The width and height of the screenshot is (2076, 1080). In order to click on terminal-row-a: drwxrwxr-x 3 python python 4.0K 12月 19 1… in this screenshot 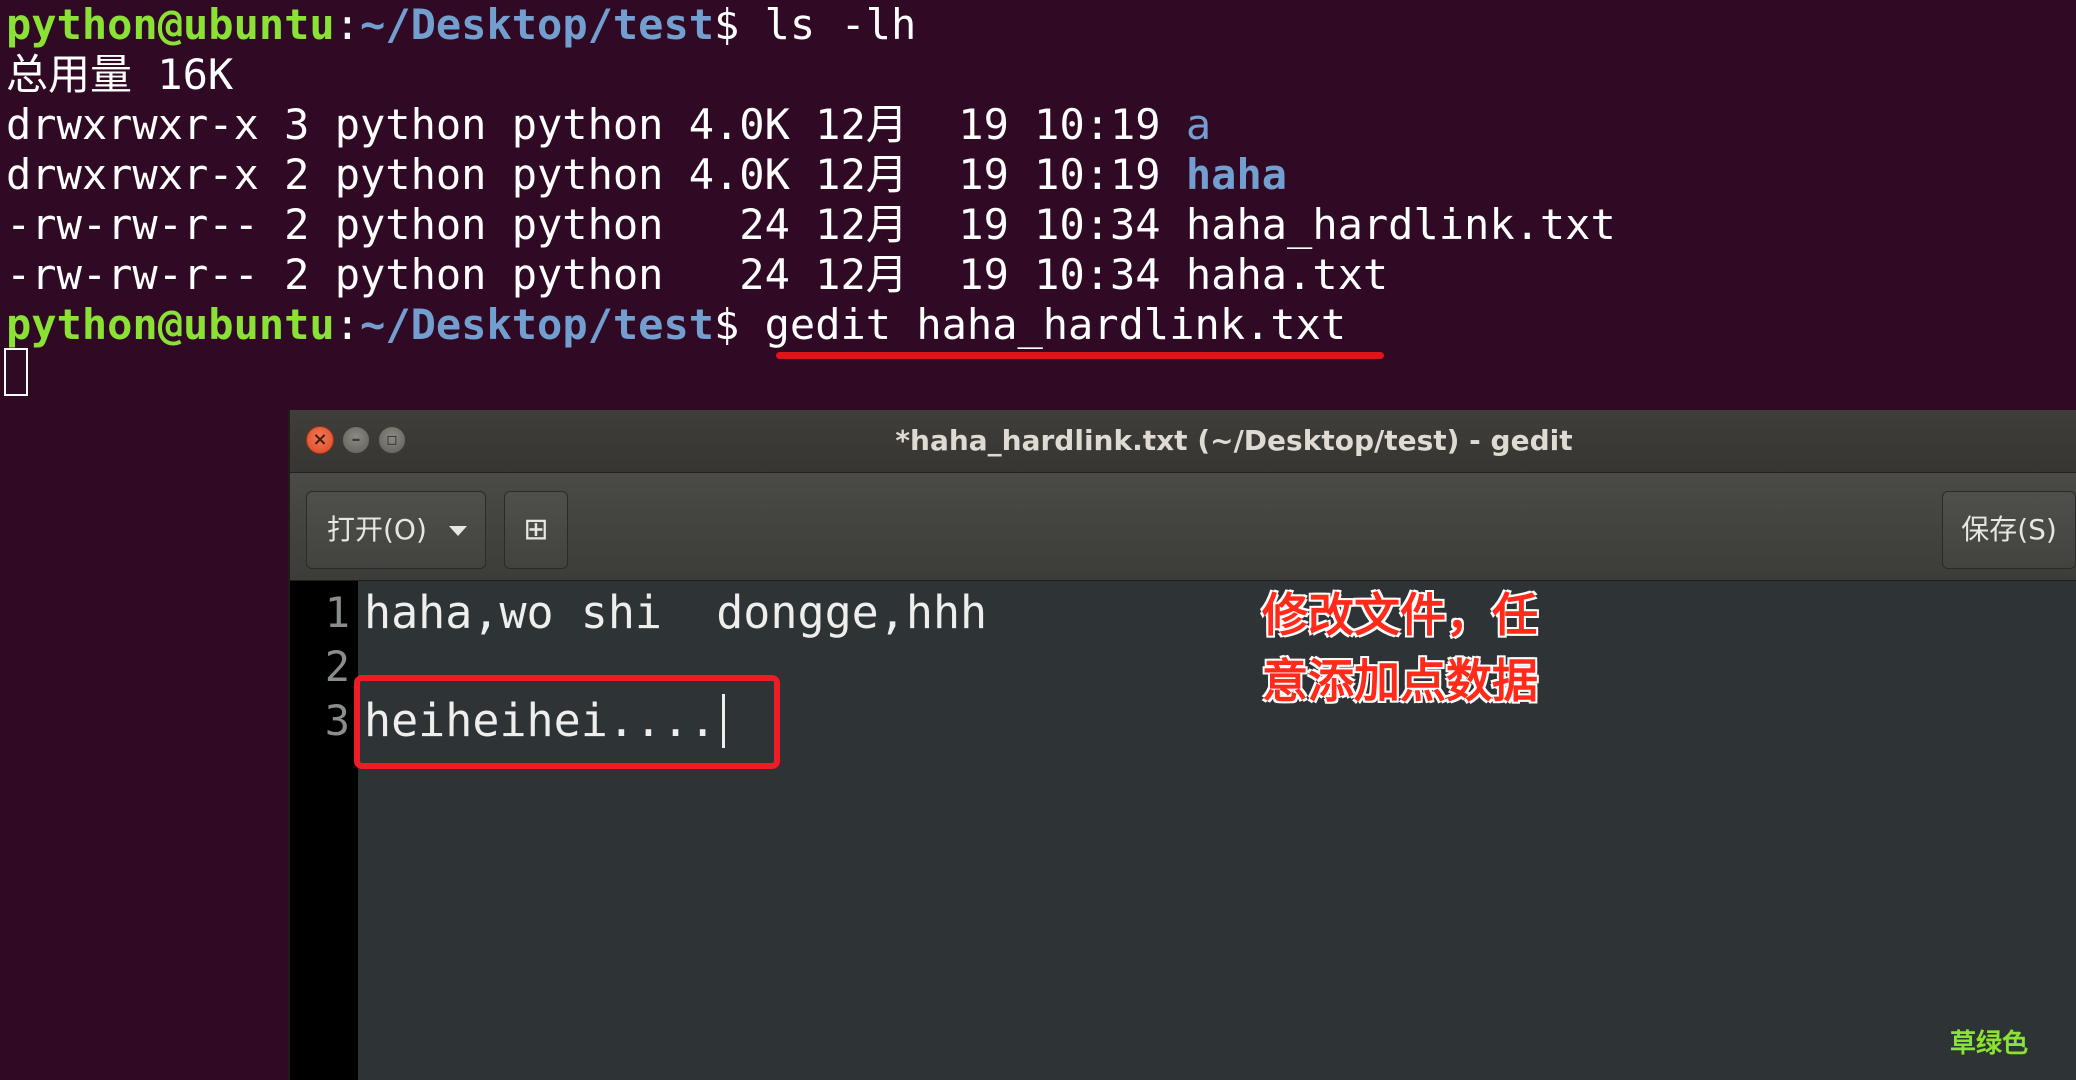, I will do `click(608, 125)`.